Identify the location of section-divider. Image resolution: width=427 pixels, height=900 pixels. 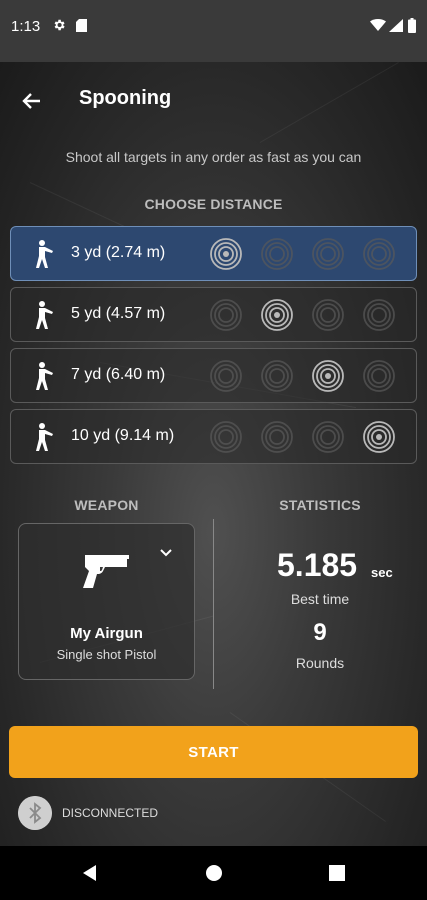
(213, 604).